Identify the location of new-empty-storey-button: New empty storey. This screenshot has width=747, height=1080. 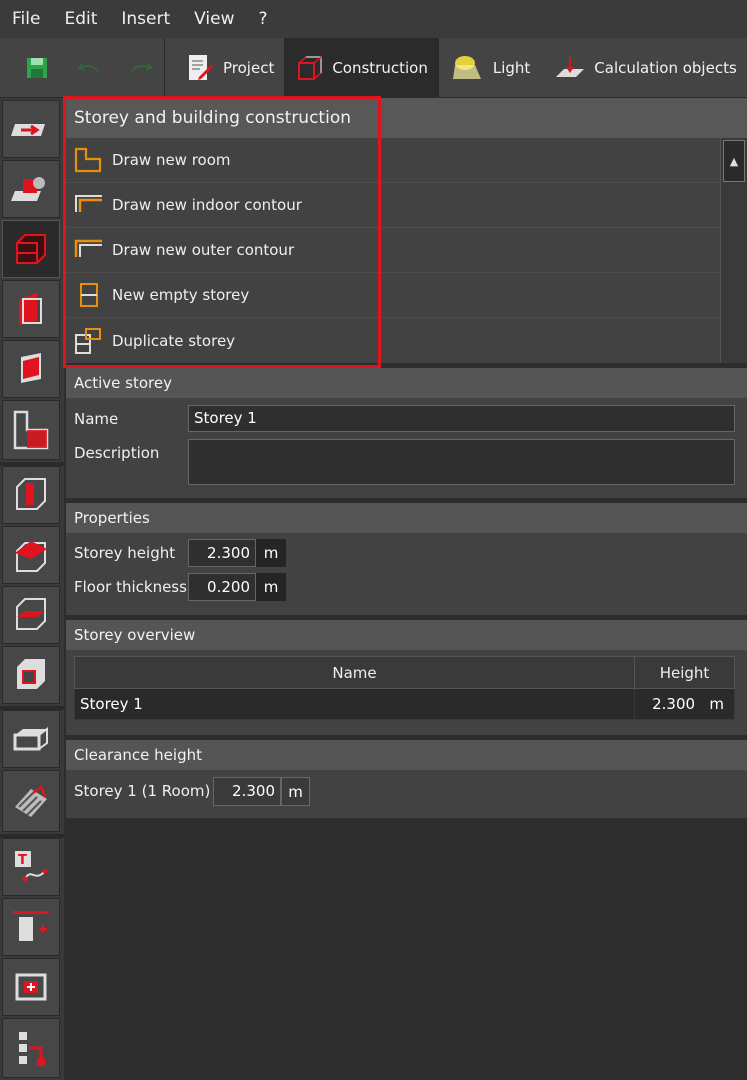
(393, 295).